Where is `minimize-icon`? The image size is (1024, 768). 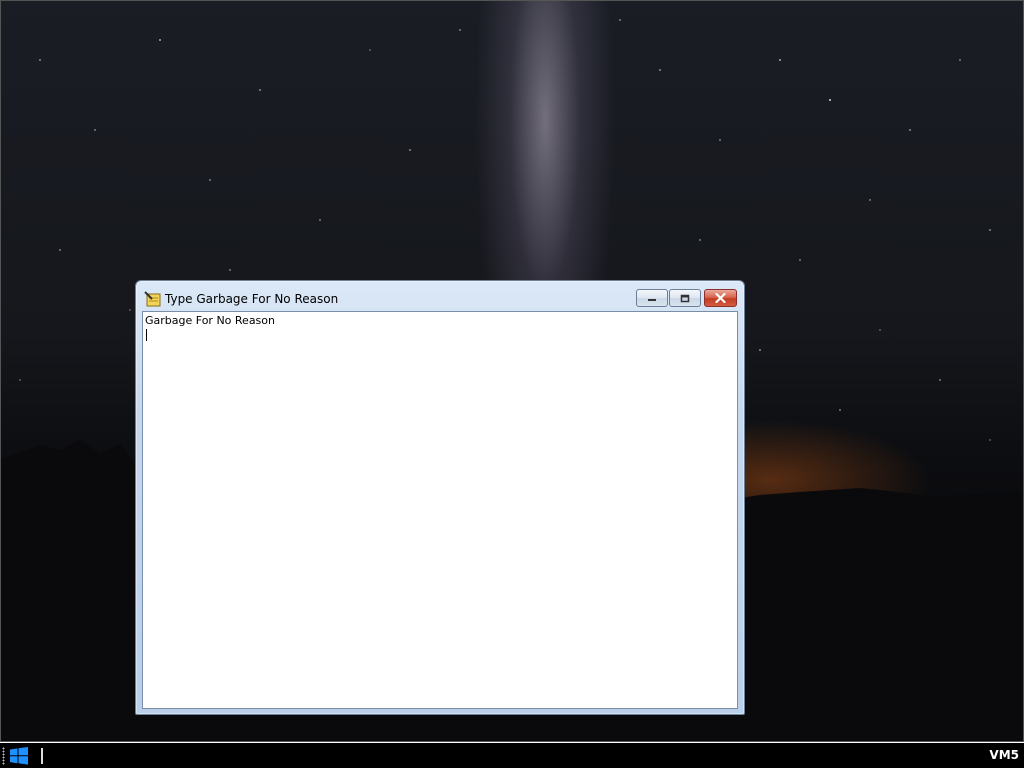
minimize-icon is located at coordinates (652, 300).